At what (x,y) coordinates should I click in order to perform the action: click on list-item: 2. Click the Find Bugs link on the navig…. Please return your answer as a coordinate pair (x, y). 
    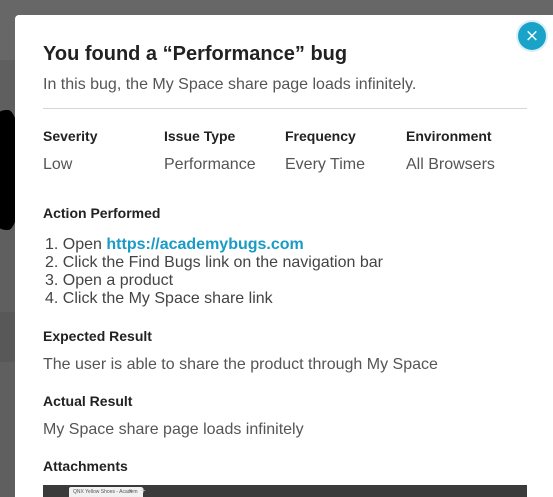
    Looking at the image, I should click on (214, 263).